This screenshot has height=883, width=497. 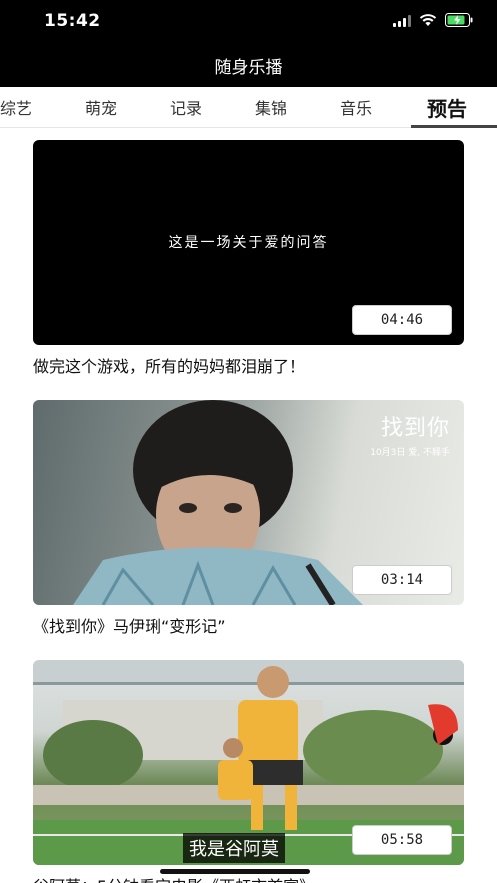 What do you see at coordinates (459, 20) in the screenshot?
I see `battery-charging-icon` at bounding box center [459, 20].